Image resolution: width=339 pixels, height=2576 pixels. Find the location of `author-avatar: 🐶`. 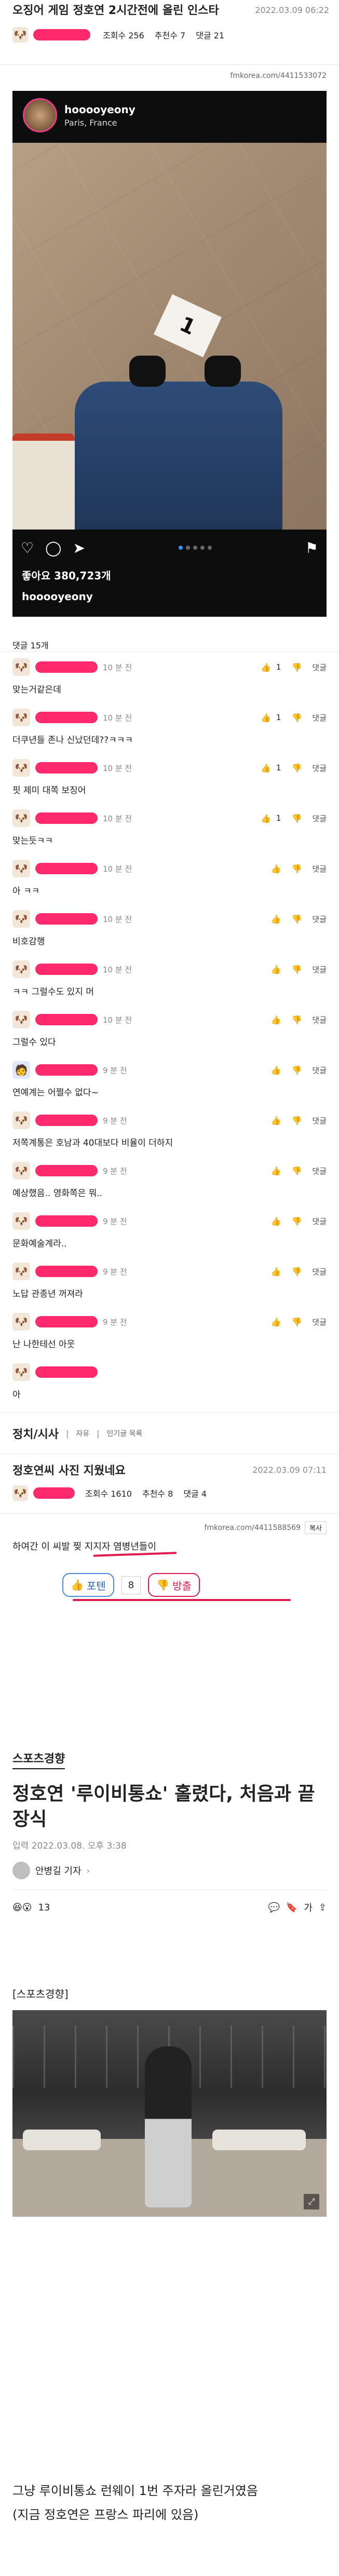

author-avatar: 🐶 is located at coordinates (20, 34).